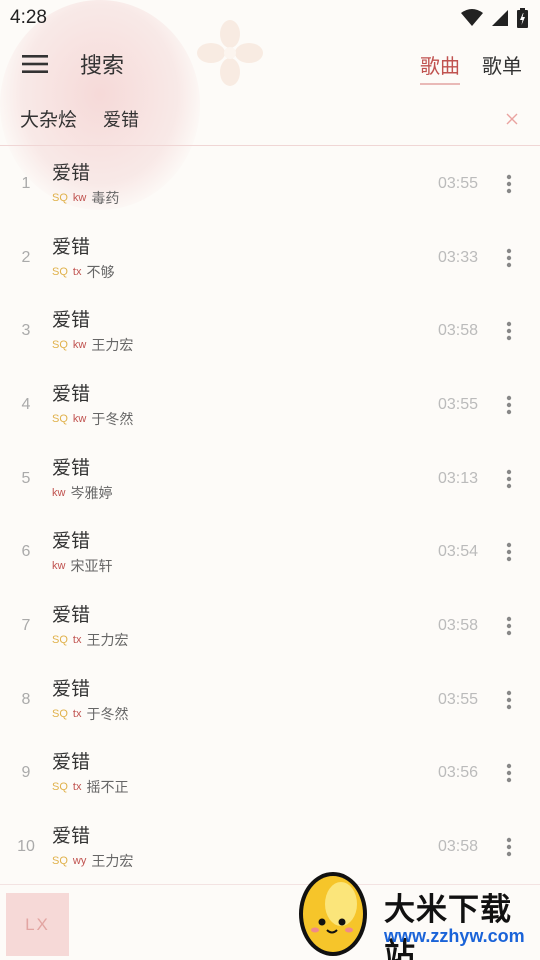  I want to click on source-selector: 大杂烩, so click(48, 118).